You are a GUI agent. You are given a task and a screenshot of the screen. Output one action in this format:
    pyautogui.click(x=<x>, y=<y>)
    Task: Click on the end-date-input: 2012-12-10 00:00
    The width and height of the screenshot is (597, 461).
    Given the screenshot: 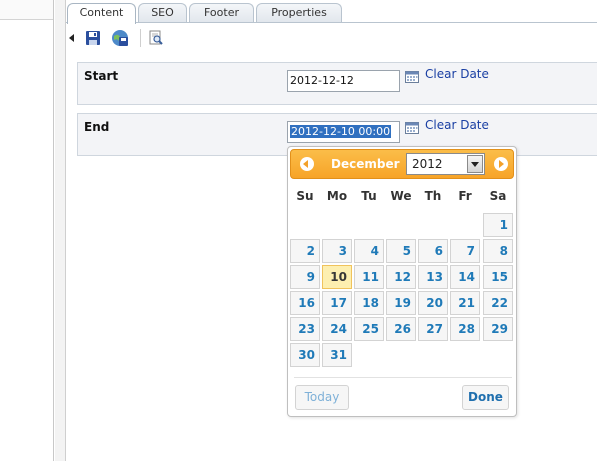 What is the action you would take?
    pyautogui.click(x=343, y=132)
    